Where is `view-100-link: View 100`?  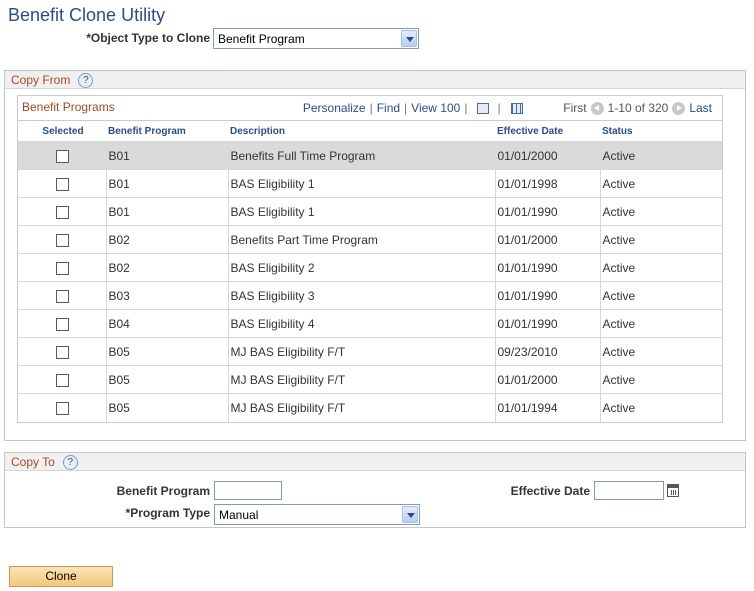
view-100-link: View 100 is located at coordinates (435, 108).